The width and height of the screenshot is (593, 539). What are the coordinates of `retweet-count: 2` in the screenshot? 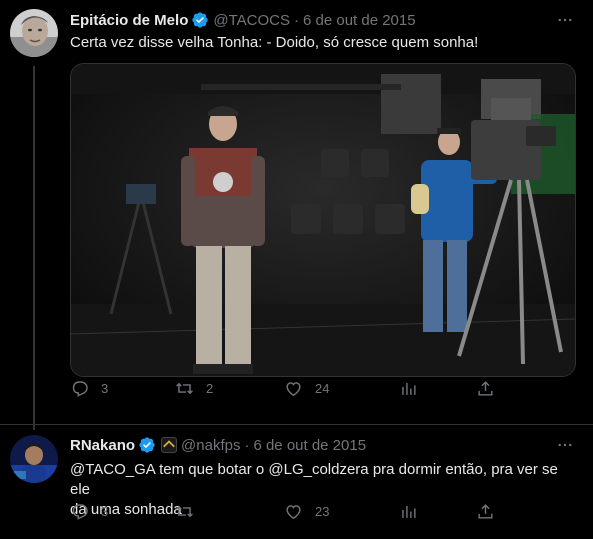 It's located at (210, 388).